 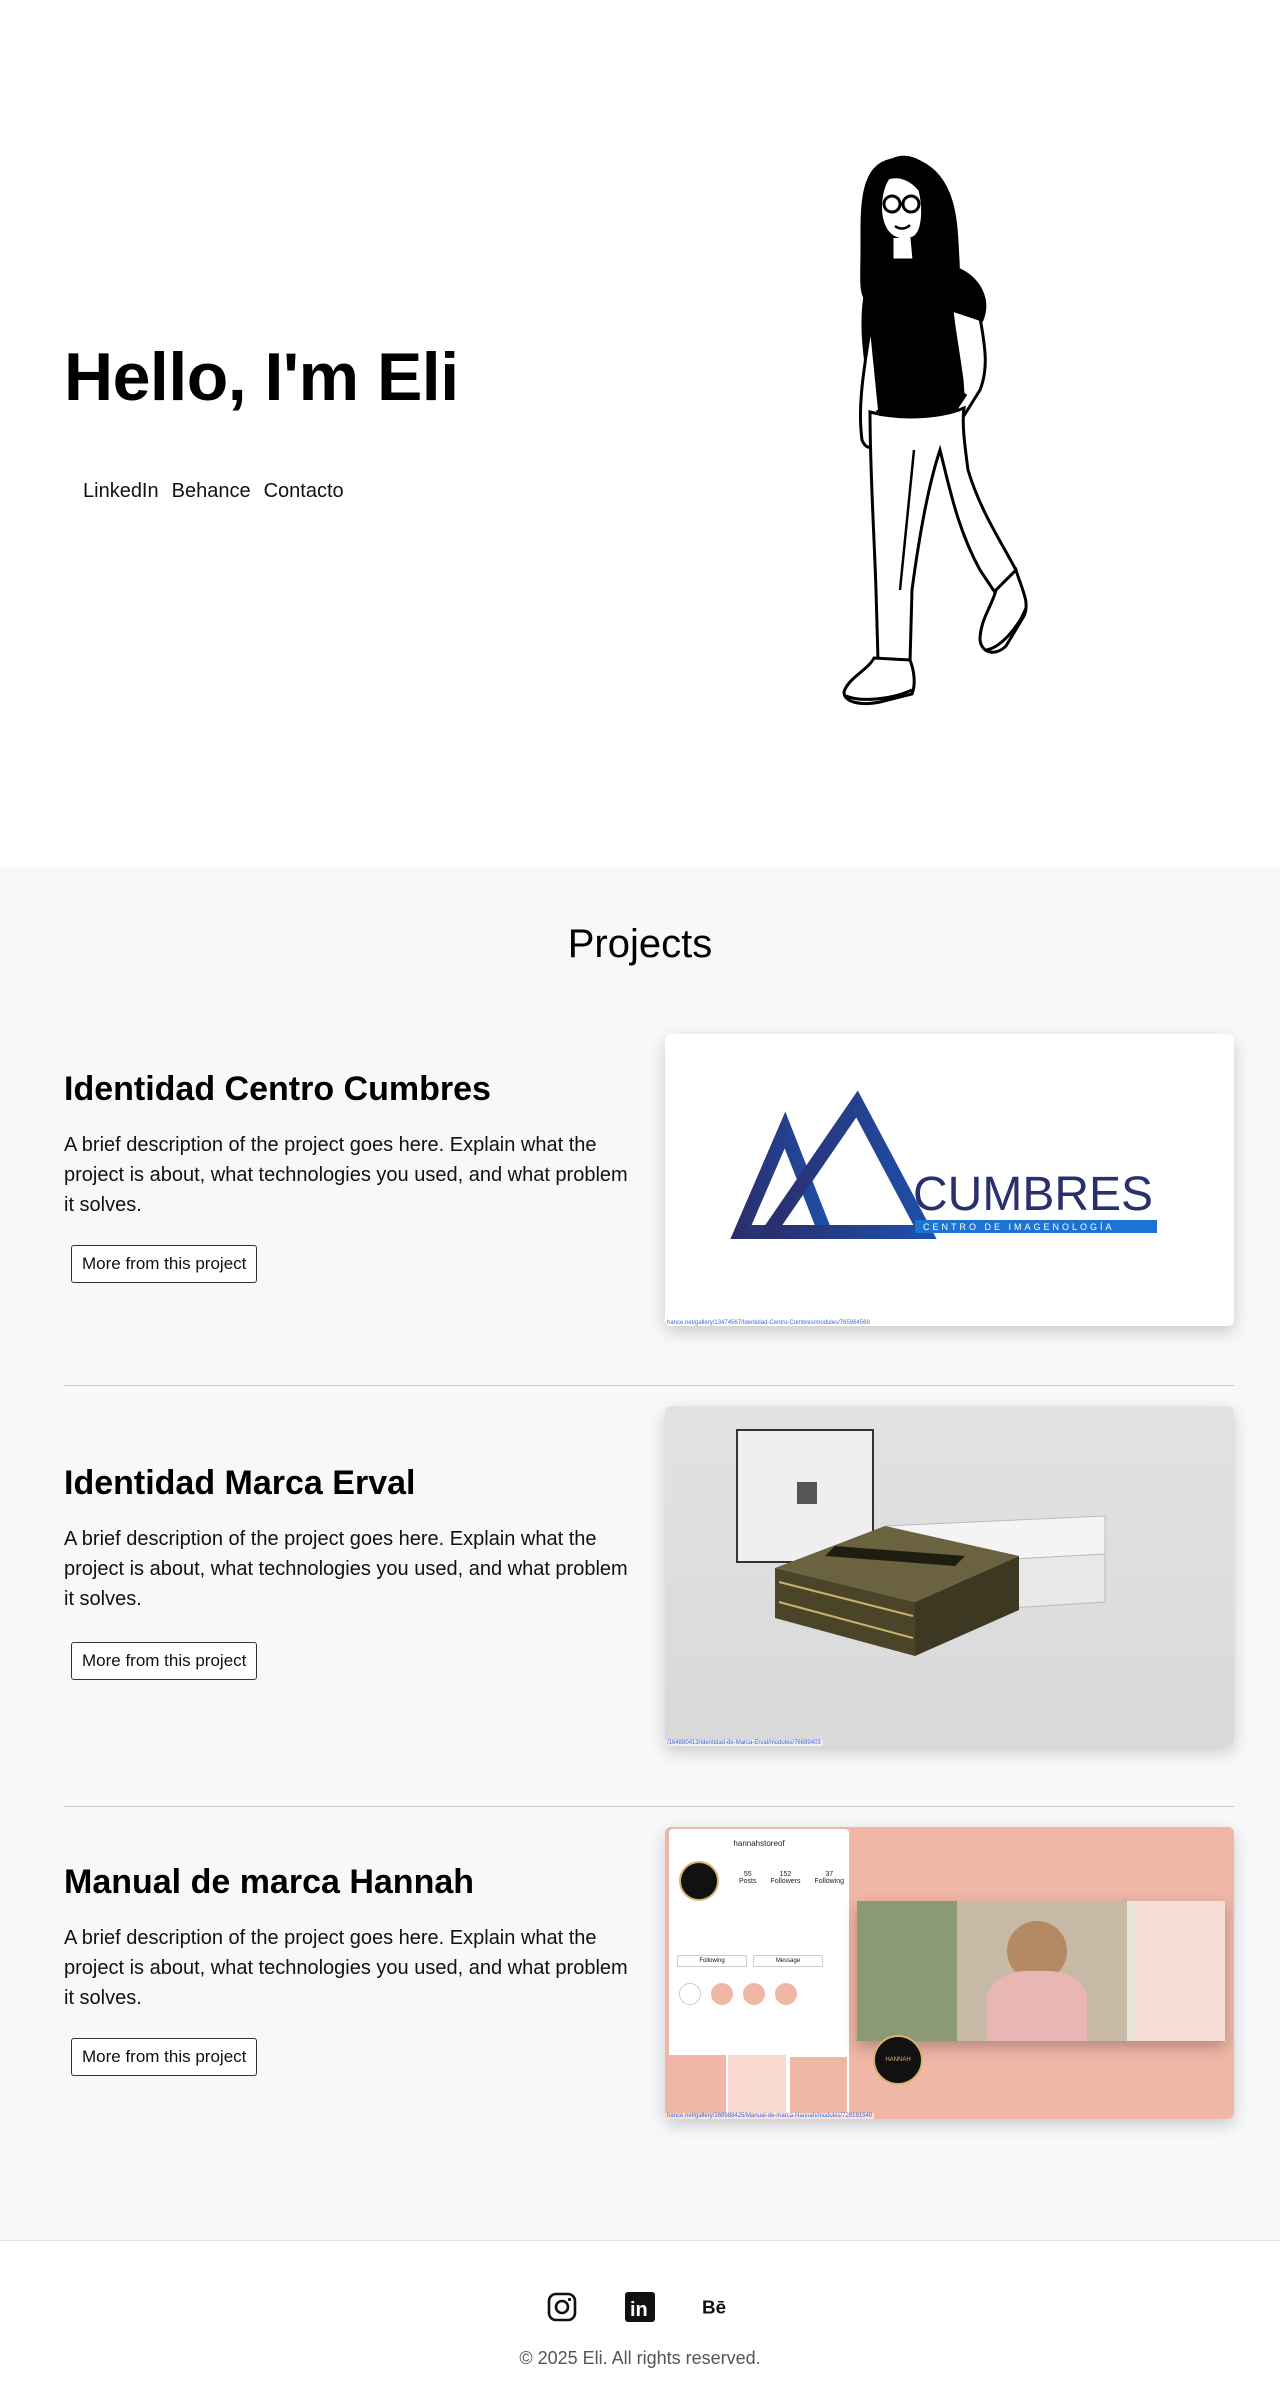 I want to click on projects-heading: Projects, so click(x=640, y=944).